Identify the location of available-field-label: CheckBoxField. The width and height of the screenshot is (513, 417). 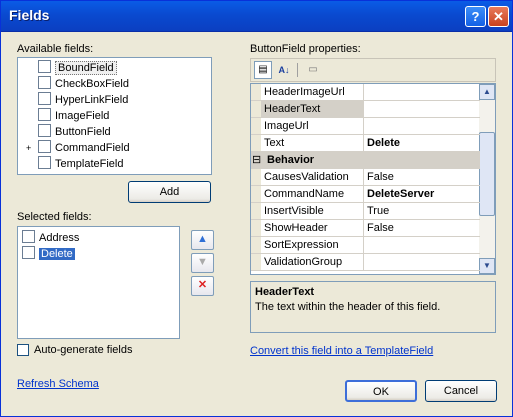
(92, 84).